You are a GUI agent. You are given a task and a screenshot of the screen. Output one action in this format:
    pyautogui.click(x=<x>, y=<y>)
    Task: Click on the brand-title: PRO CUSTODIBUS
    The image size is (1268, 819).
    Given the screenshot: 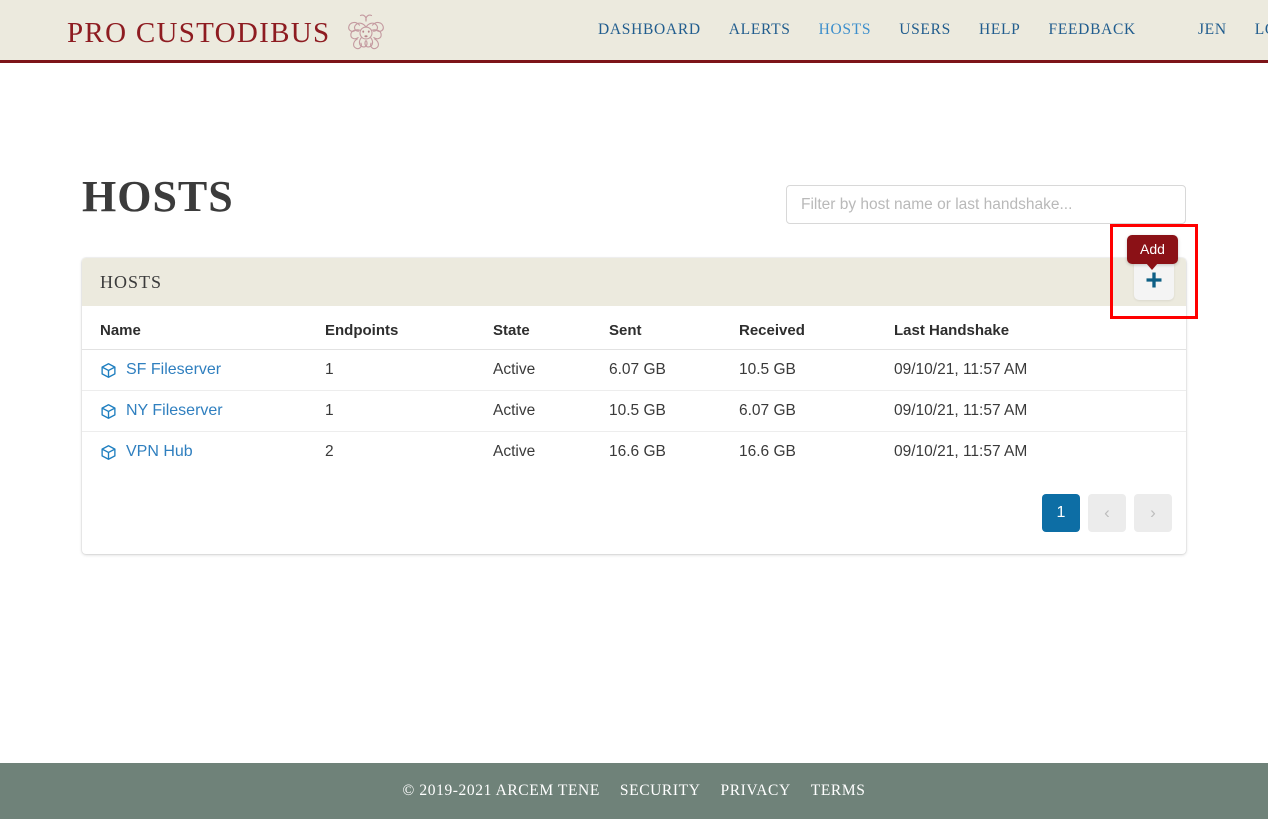 What is the action you would take?
    pyautogui.click(x=199, y=32)
    